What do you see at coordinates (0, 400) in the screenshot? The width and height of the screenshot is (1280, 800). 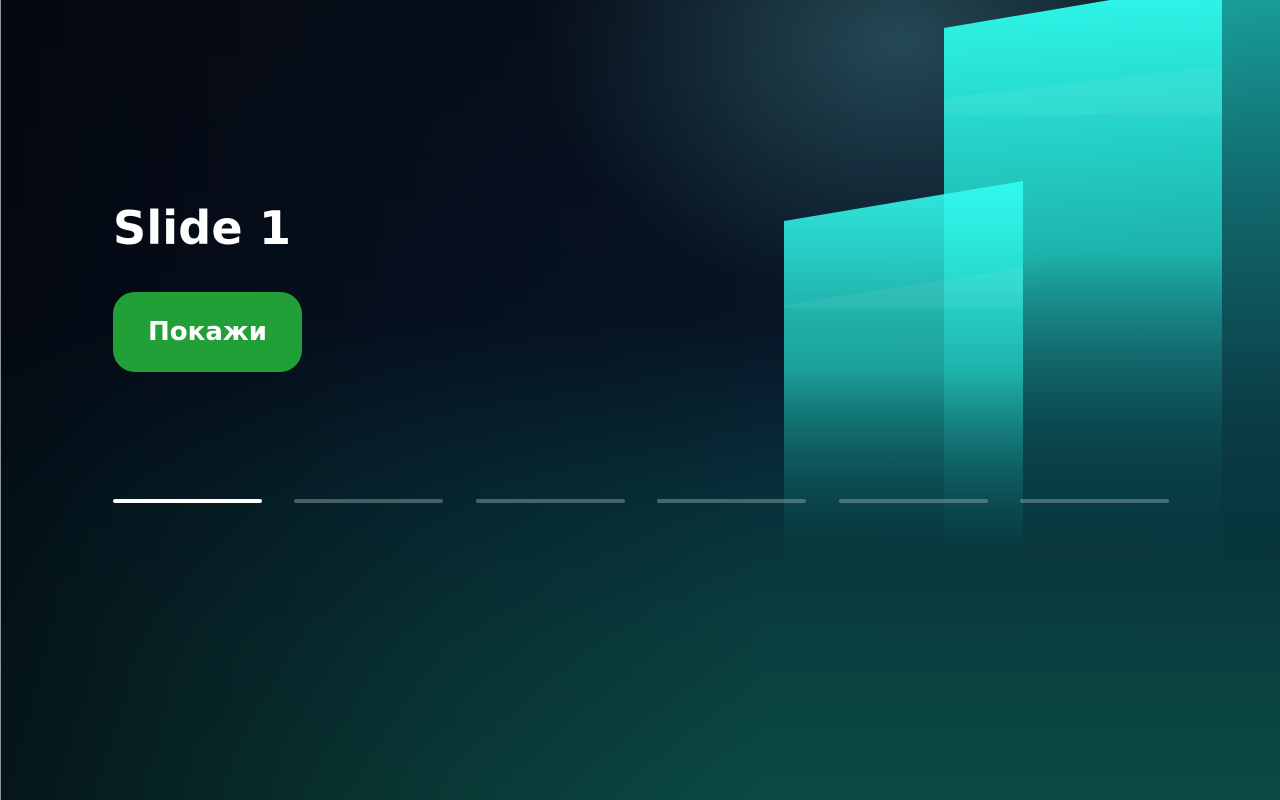 I see `left-edge-line` at bounding box center [0, 400].